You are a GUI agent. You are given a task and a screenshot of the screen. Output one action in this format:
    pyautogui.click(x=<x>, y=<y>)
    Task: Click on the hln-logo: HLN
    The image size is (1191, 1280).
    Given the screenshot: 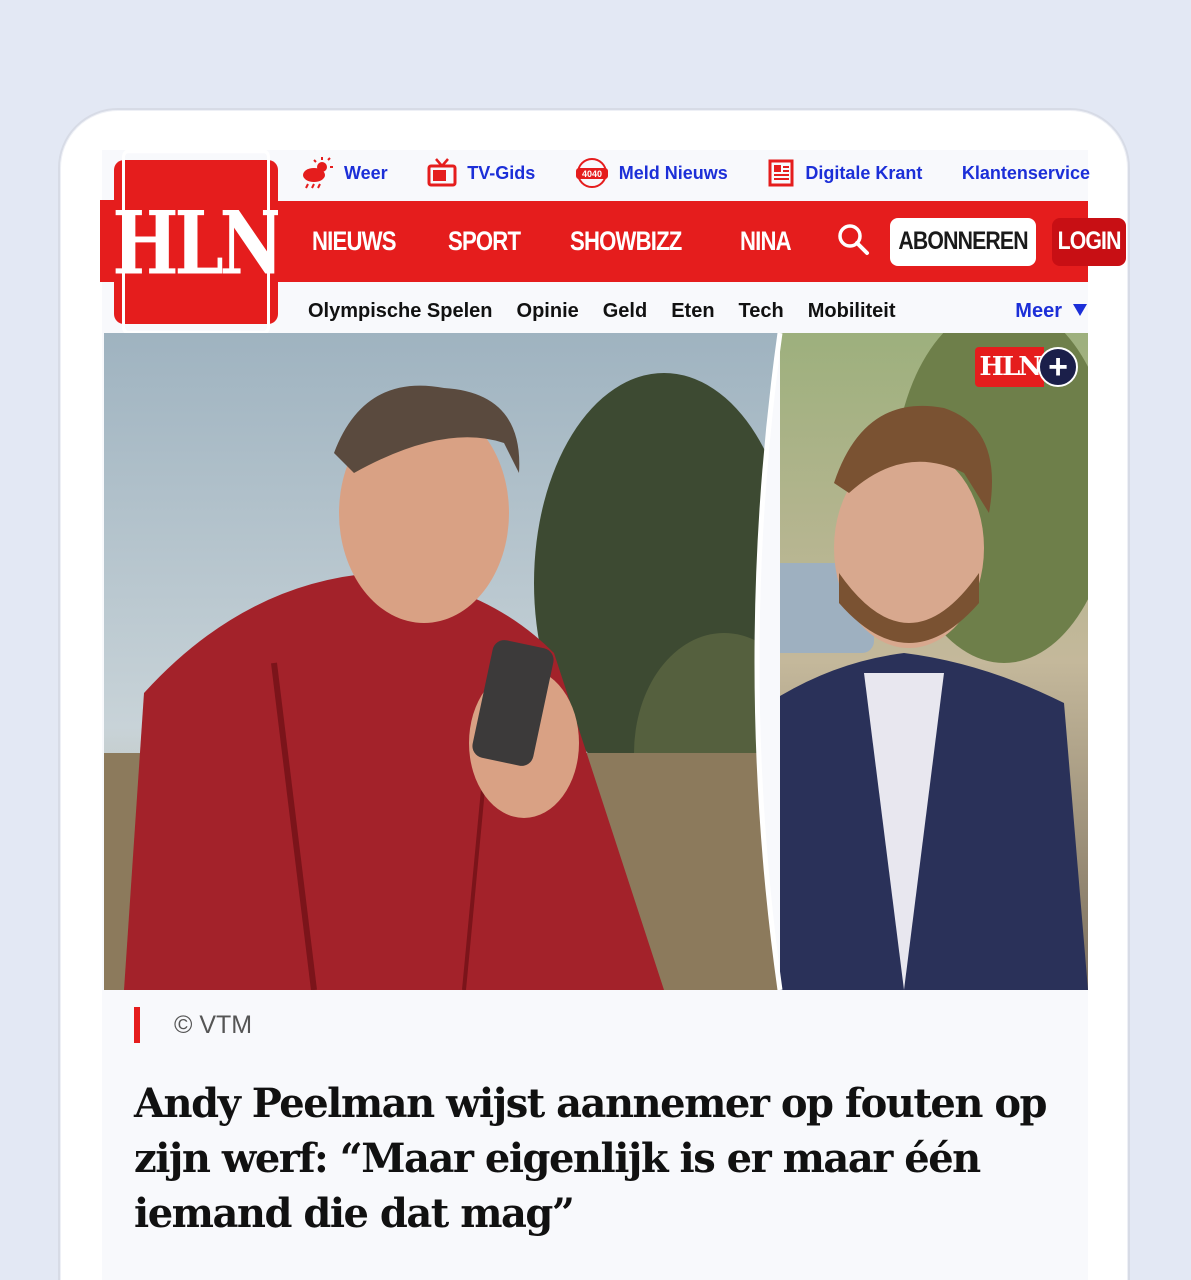 What is the action you would take?
    pyautogui.click(x=198, y=242)
    